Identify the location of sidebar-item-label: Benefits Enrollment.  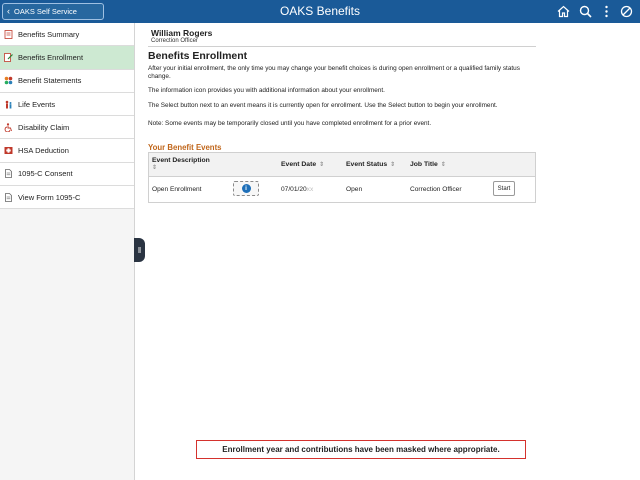
(51, 57).